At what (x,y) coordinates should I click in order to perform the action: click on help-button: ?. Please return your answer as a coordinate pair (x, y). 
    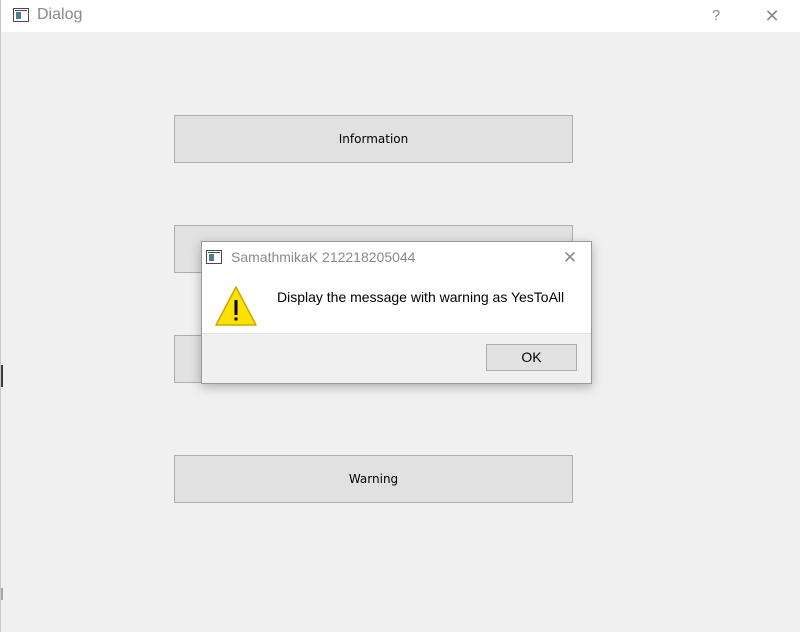
    Looking at the image, I should click on (716, 16).